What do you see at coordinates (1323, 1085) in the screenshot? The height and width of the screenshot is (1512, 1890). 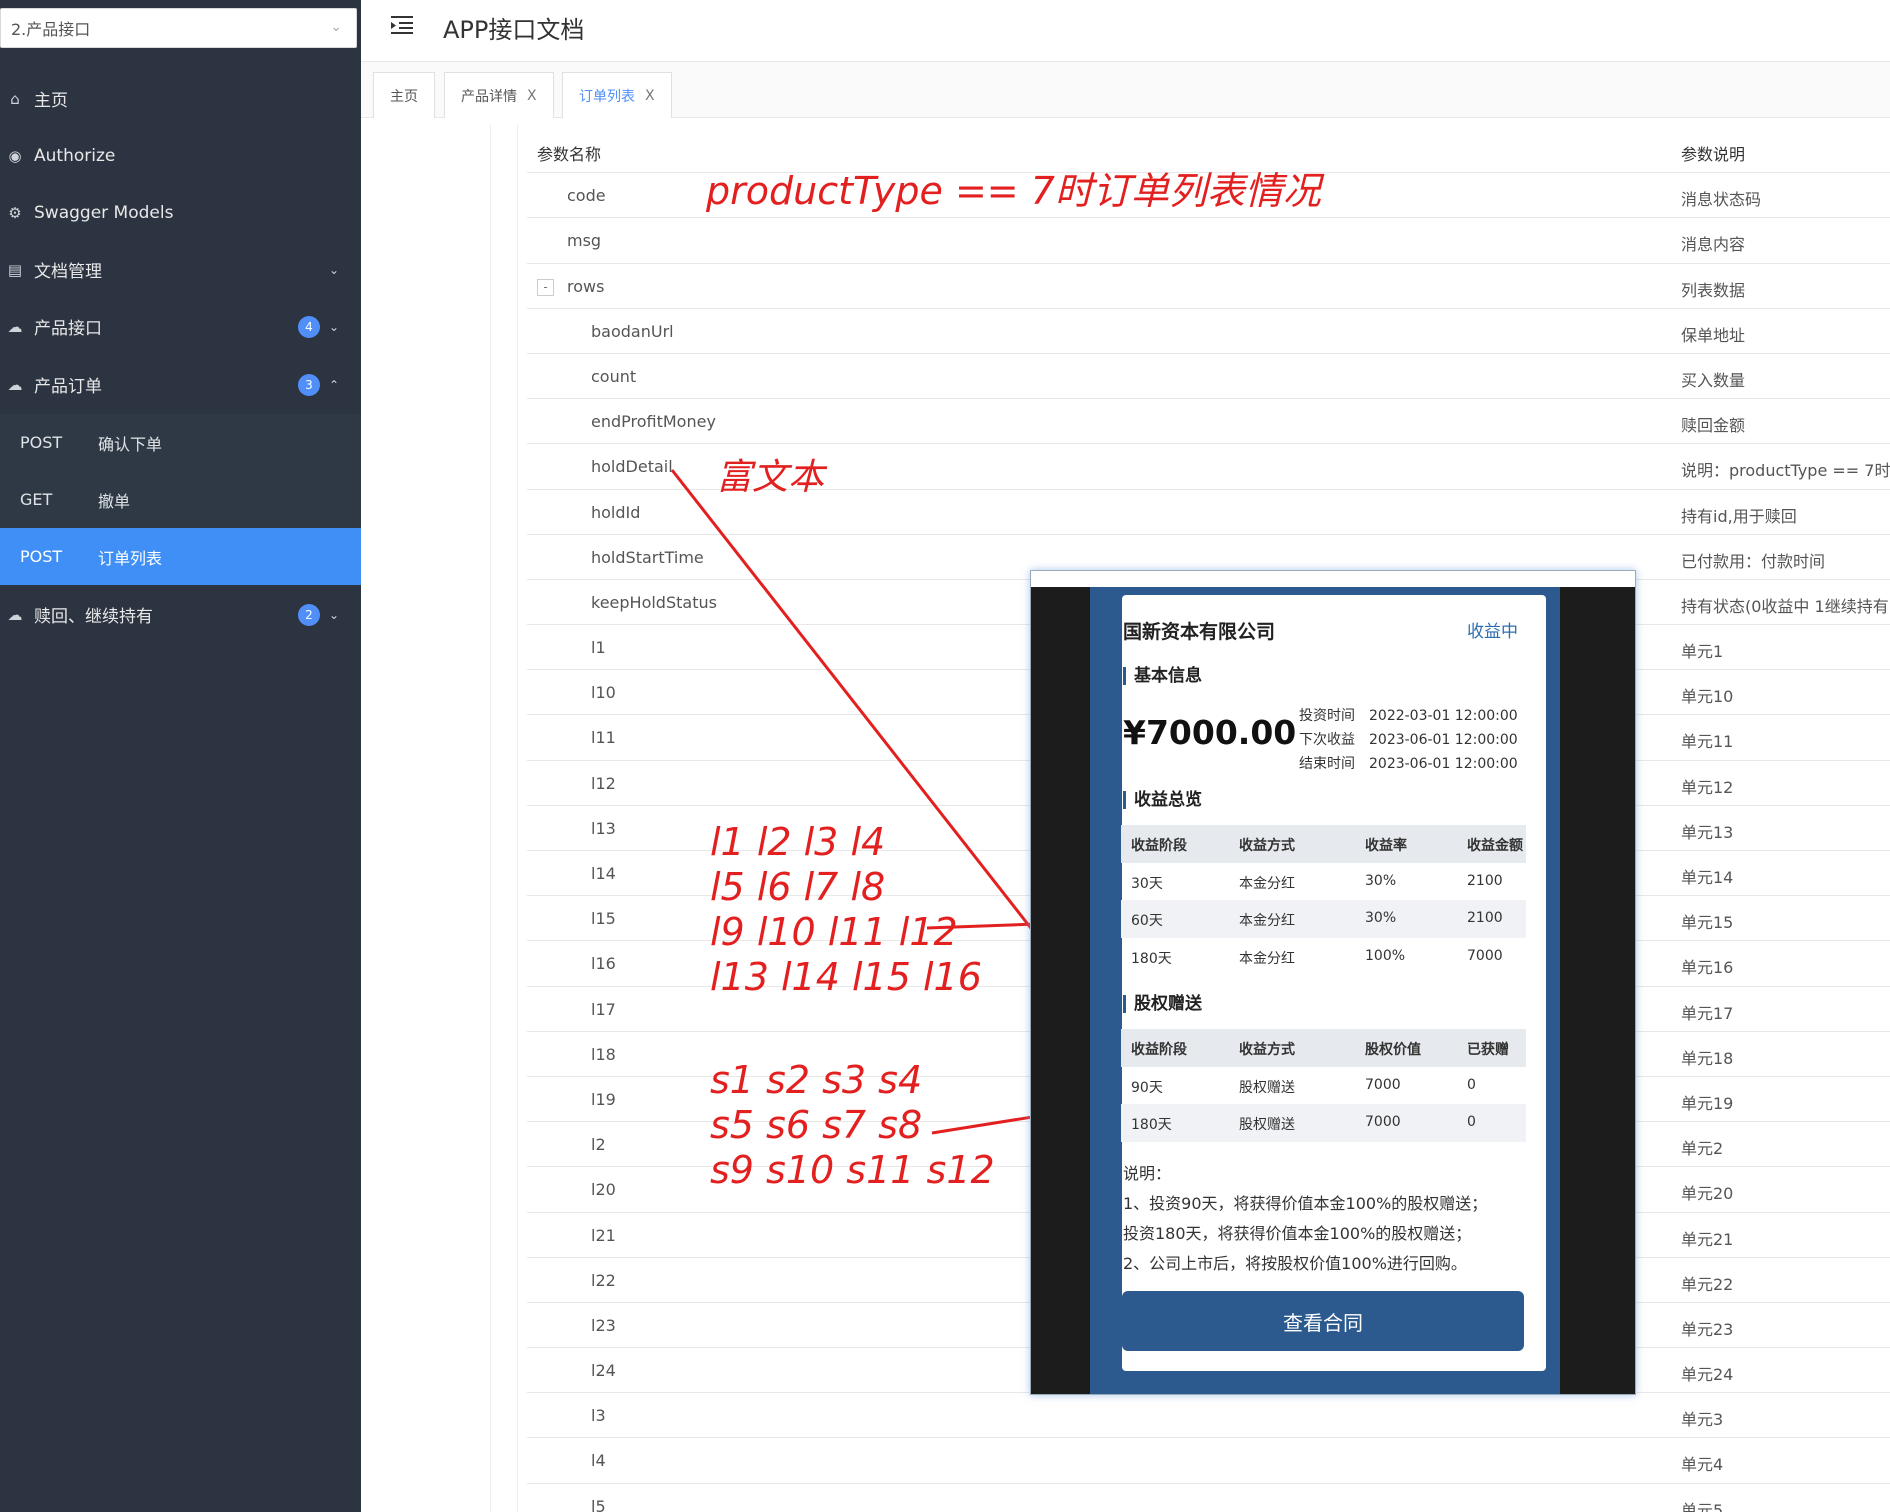 I see `equity-table: 收益阶段 收益方式 股权价值 已获赠 90天 股权赠送 7000 0 180天 股权赠送 7000 0` at bounding box center [1323, 1085].